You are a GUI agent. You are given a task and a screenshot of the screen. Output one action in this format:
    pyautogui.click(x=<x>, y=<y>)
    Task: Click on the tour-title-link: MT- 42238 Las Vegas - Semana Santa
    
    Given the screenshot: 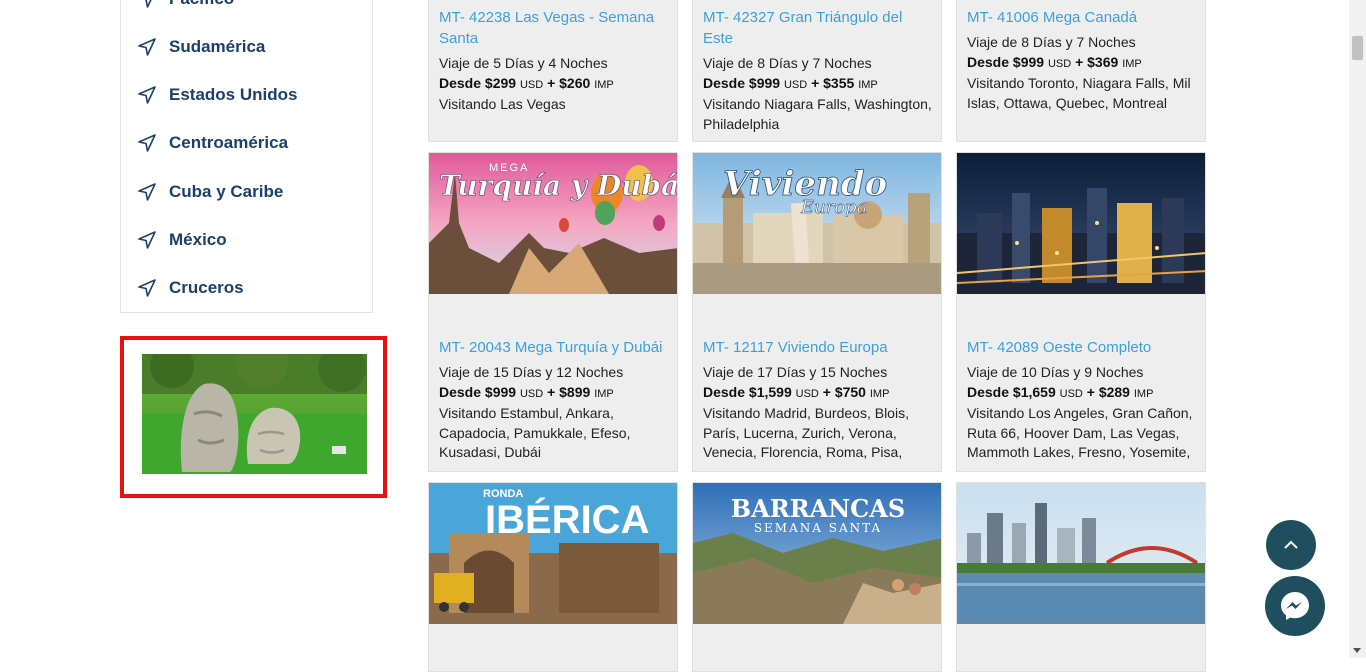 What is the action you would take?
    pyautogui.click(x=555, y=28)
    